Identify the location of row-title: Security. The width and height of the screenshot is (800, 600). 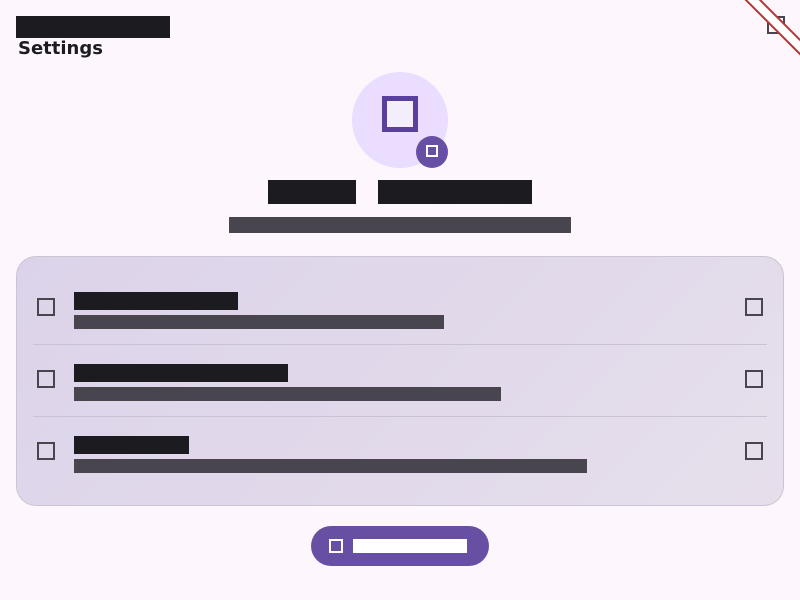
(131, 445).